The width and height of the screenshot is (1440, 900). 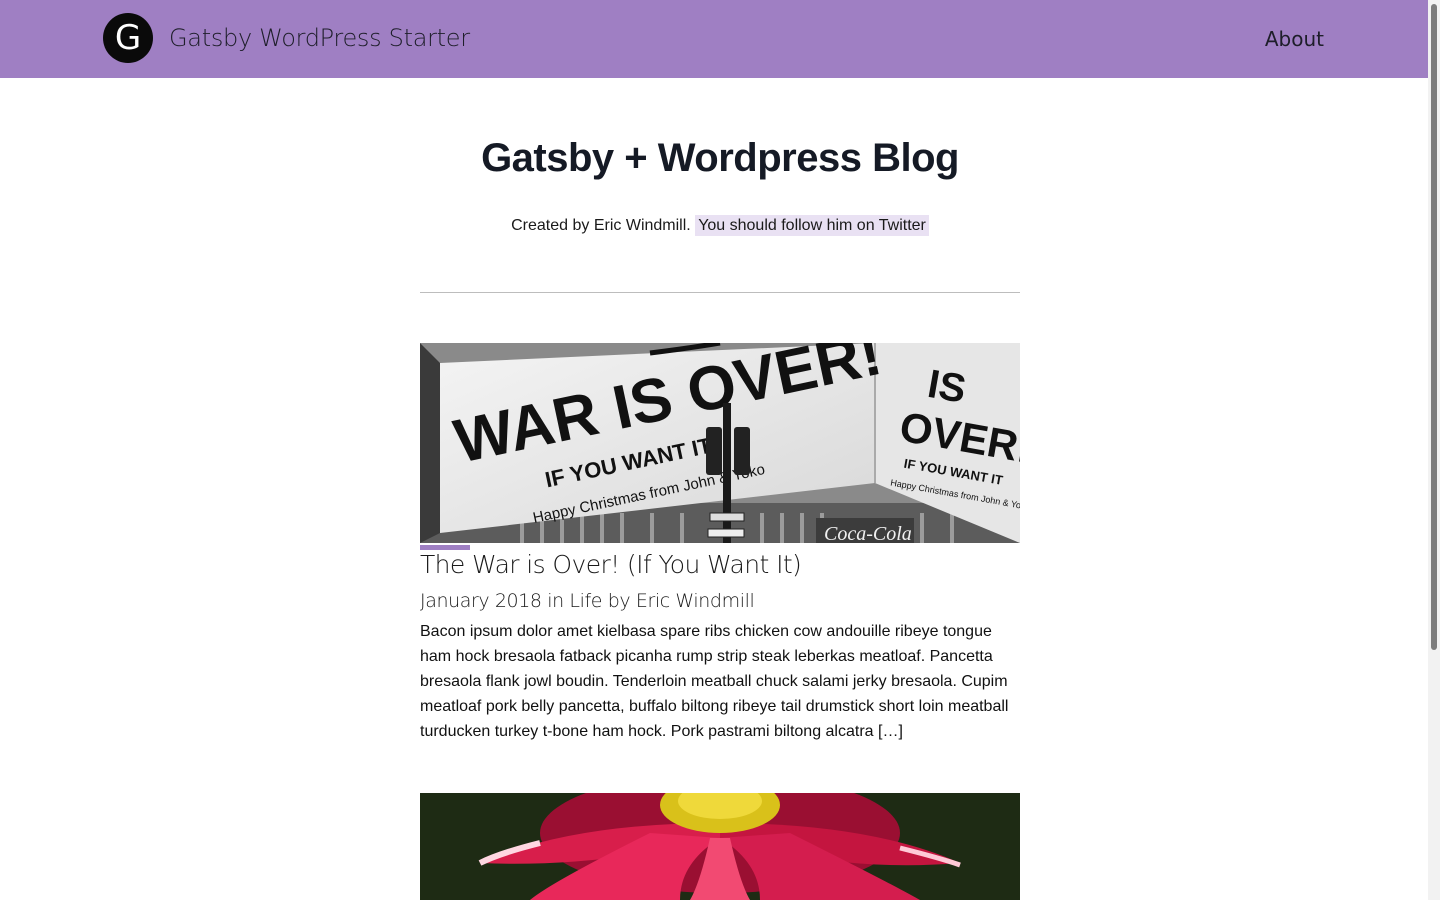 What do you see at coordinates (720, 158) in the screenshot?
I see `page-title: Gatsby + Wordpress Blog` at bounding box center [720, 158].